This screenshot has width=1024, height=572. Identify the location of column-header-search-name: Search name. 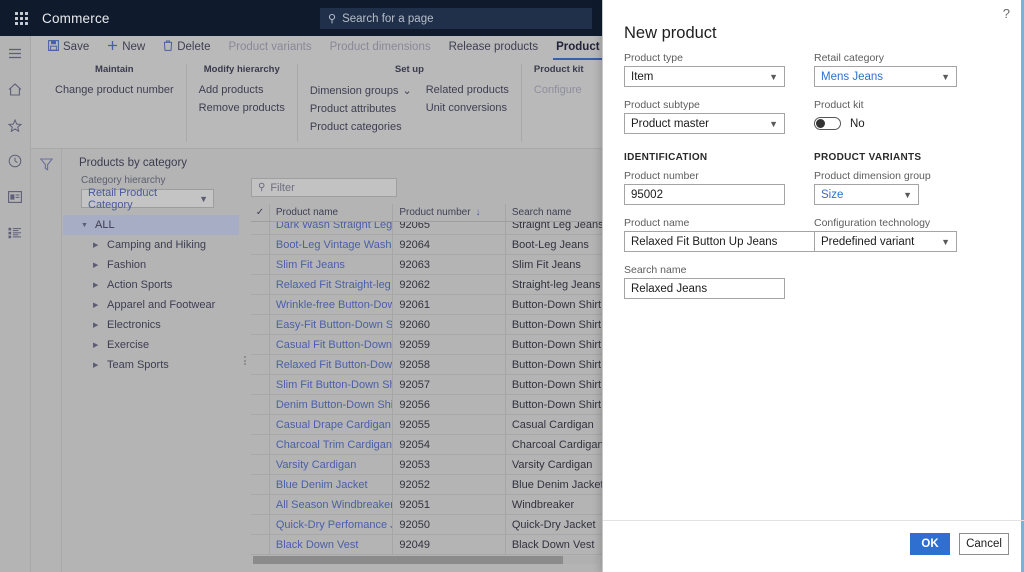
(554, 212).